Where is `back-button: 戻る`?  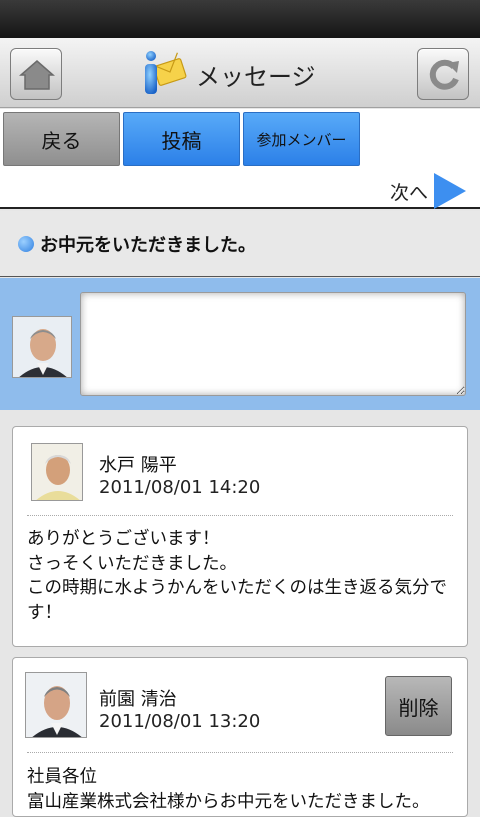 back-button: 戻る is located at coordinates (61, 139).